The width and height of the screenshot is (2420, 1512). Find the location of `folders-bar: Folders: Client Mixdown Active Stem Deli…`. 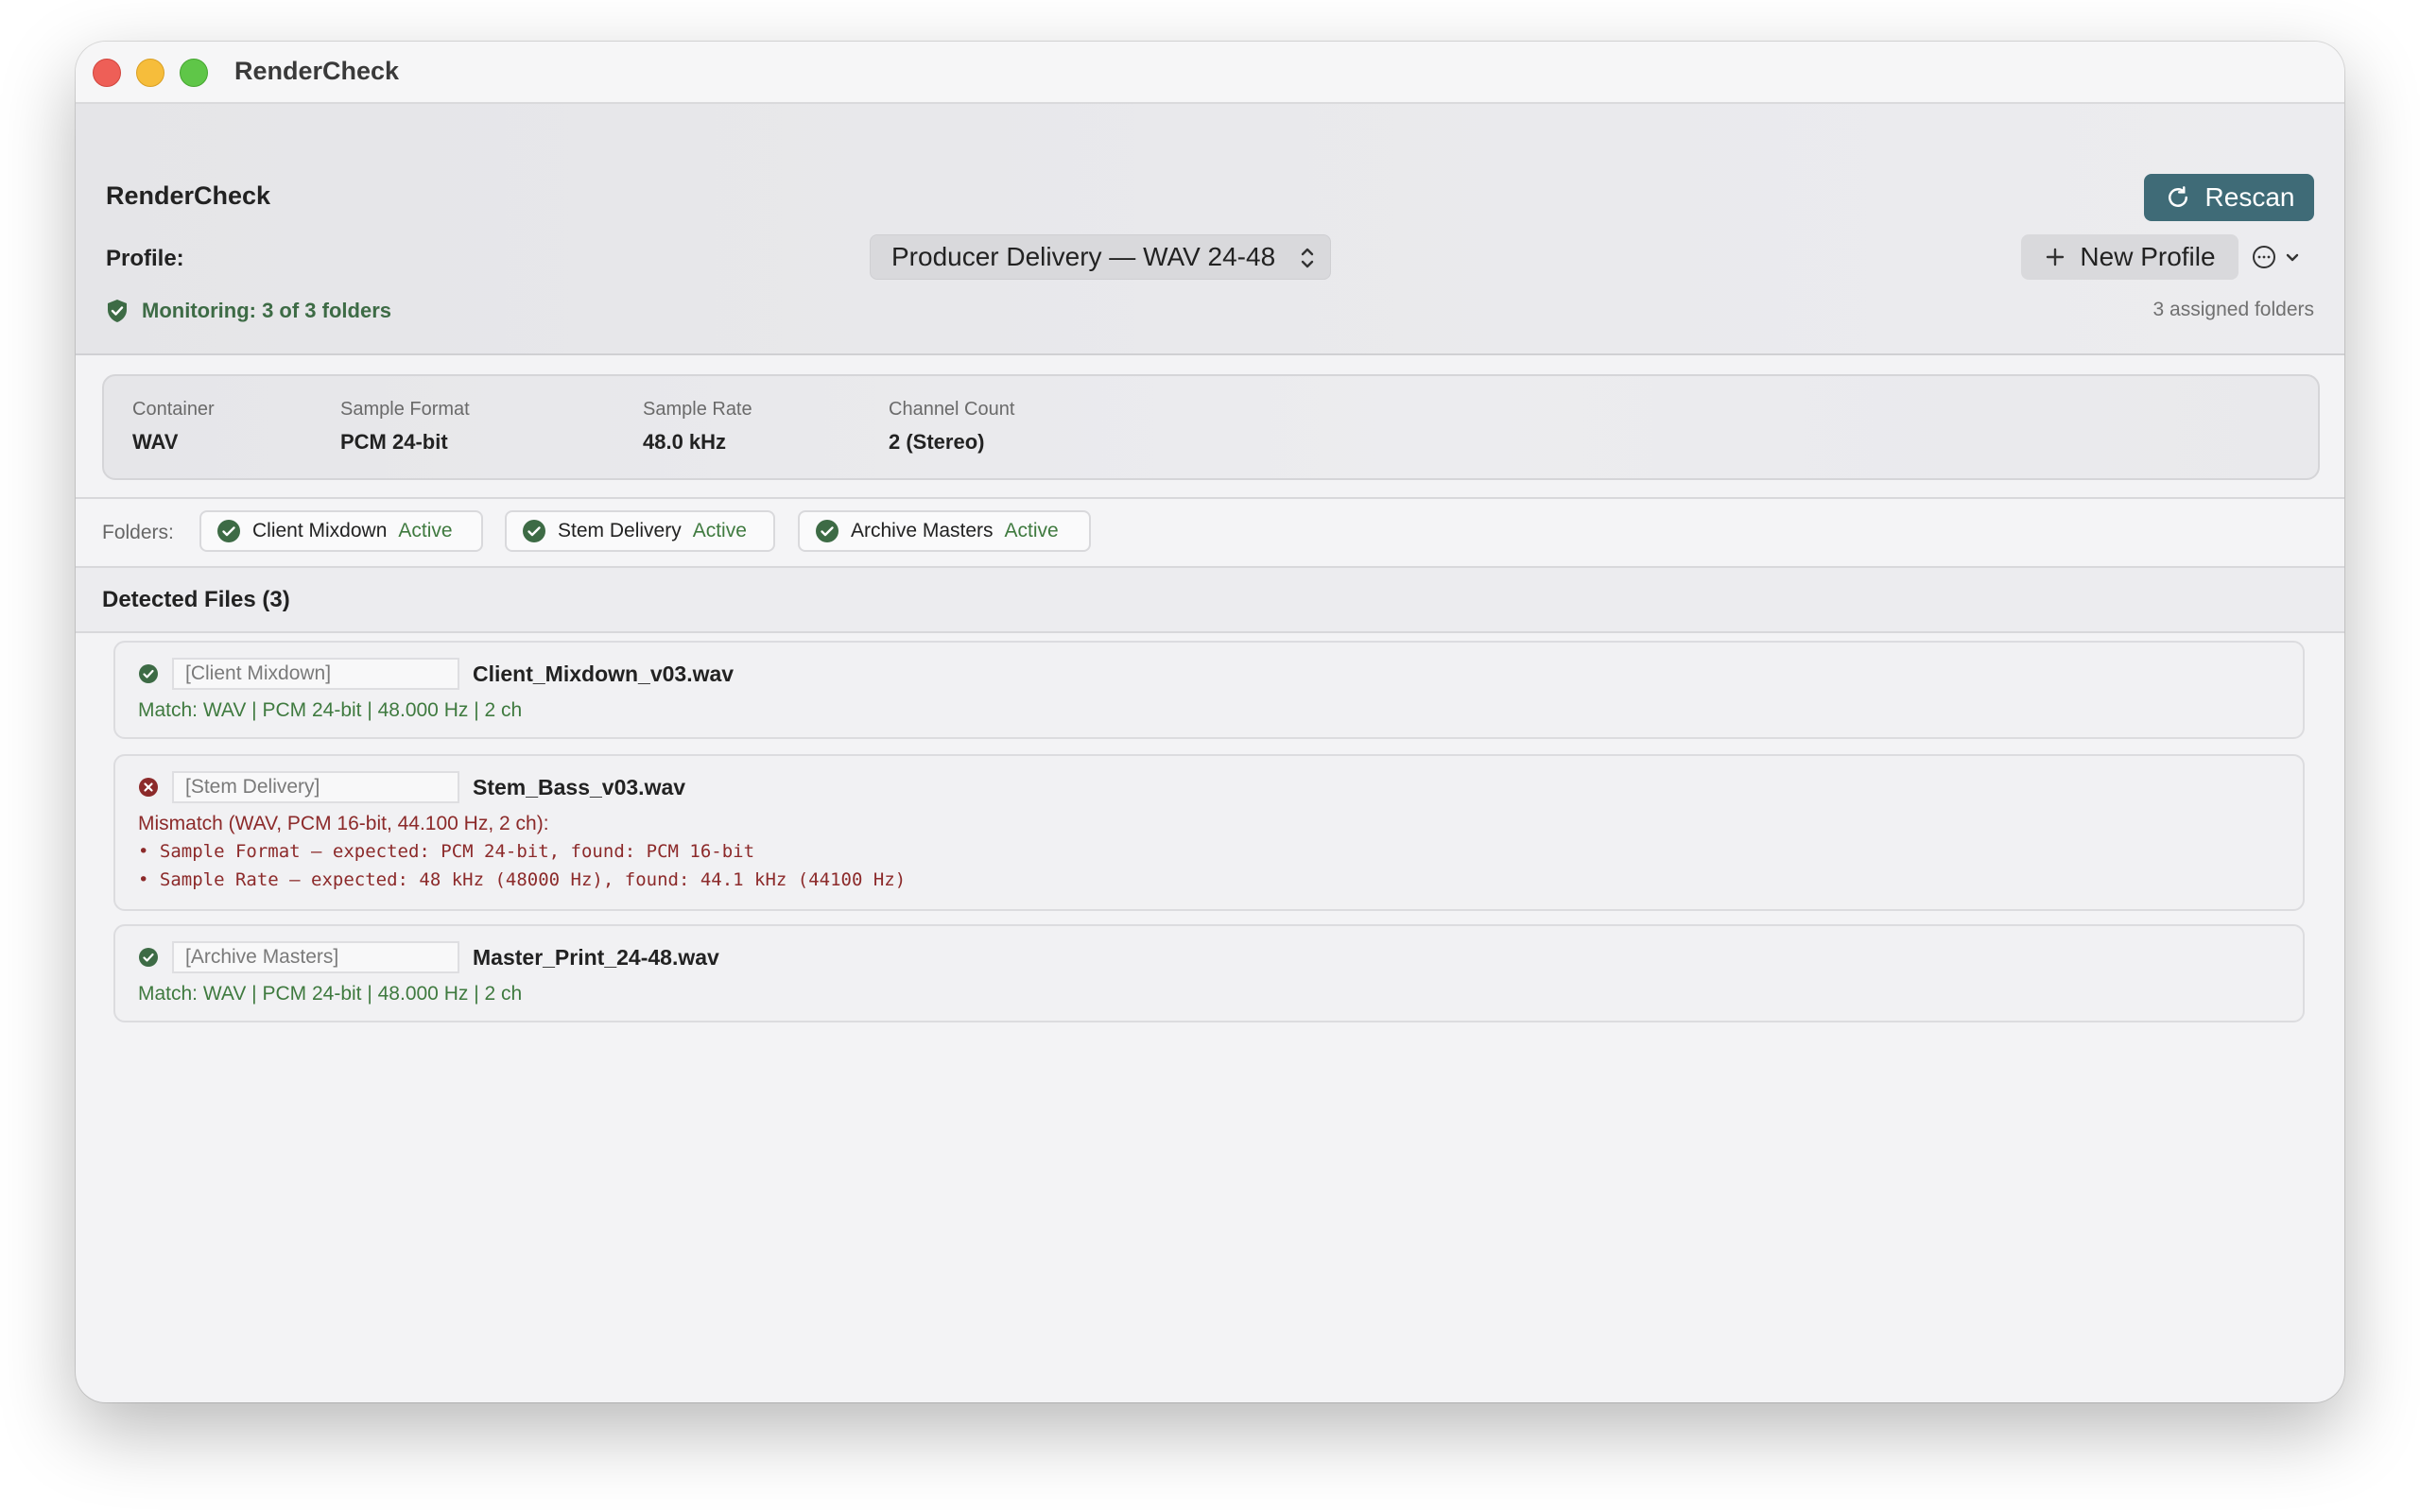

folders-bar: Folders: Client Mixdown Active Stem Deli… is located at coordinates (1210, 533).